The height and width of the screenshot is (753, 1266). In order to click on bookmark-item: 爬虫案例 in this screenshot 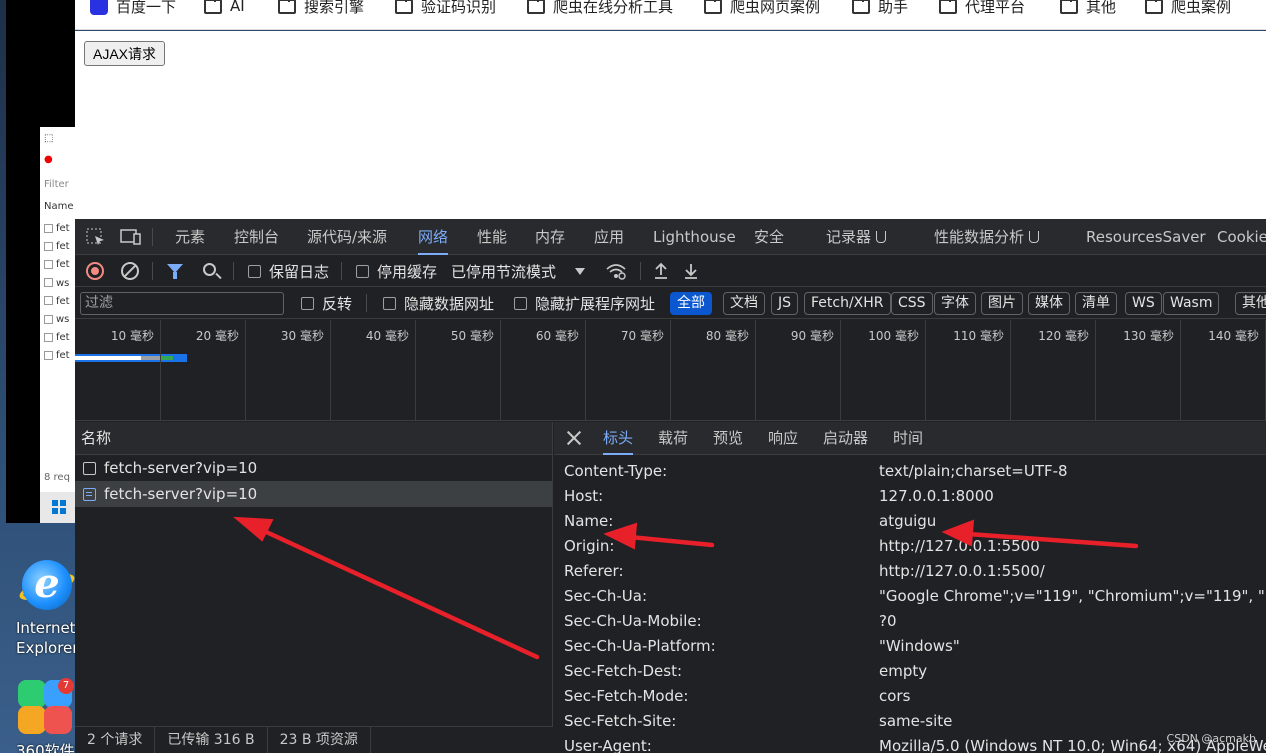, I will do `click(1188, 9)`.